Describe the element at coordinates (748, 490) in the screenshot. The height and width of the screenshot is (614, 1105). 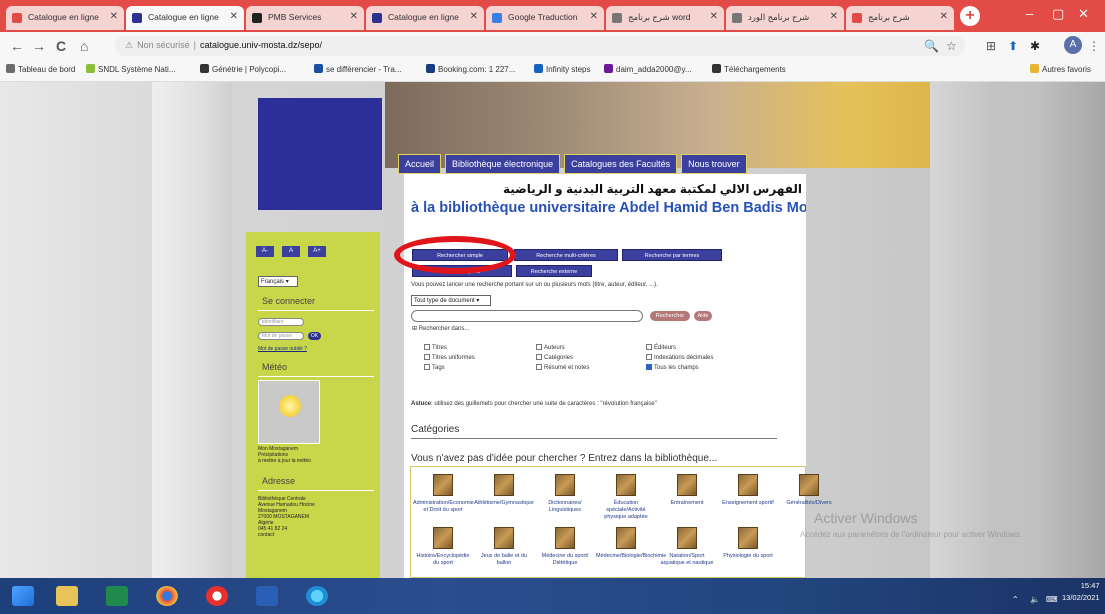
I see `category-item: Enseignement sportif` at that location.